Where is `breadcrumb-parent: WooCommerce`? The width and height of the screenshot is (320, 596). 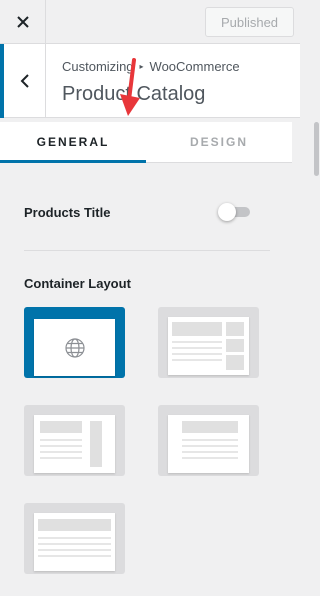
breadcrumb-parent: WooCommerce is located at coordinates (194, 66).